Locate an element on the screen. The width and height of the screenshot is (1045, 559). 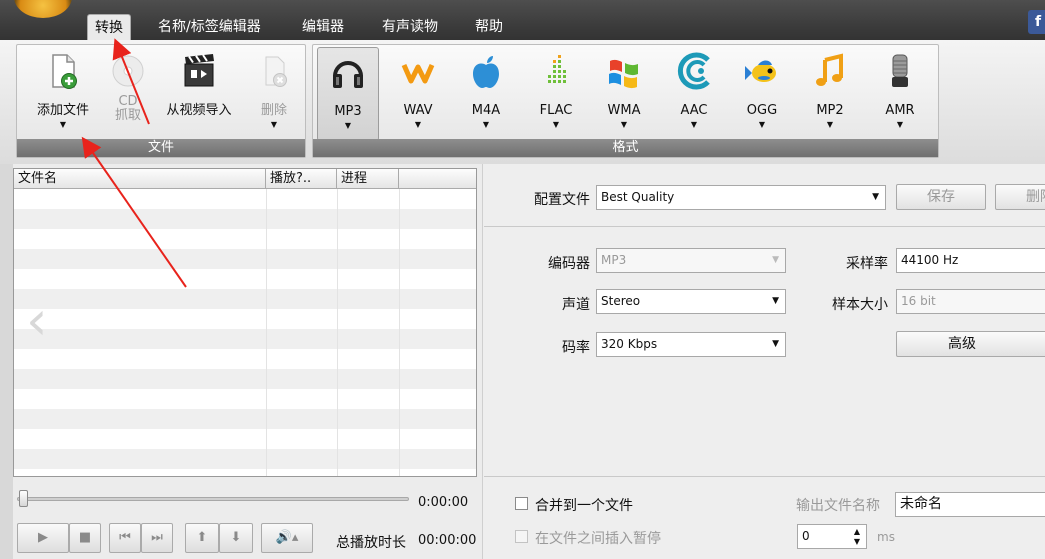
pause-duration-stepper: 0 ▲ ▼ is located at coordinates (832, 536).